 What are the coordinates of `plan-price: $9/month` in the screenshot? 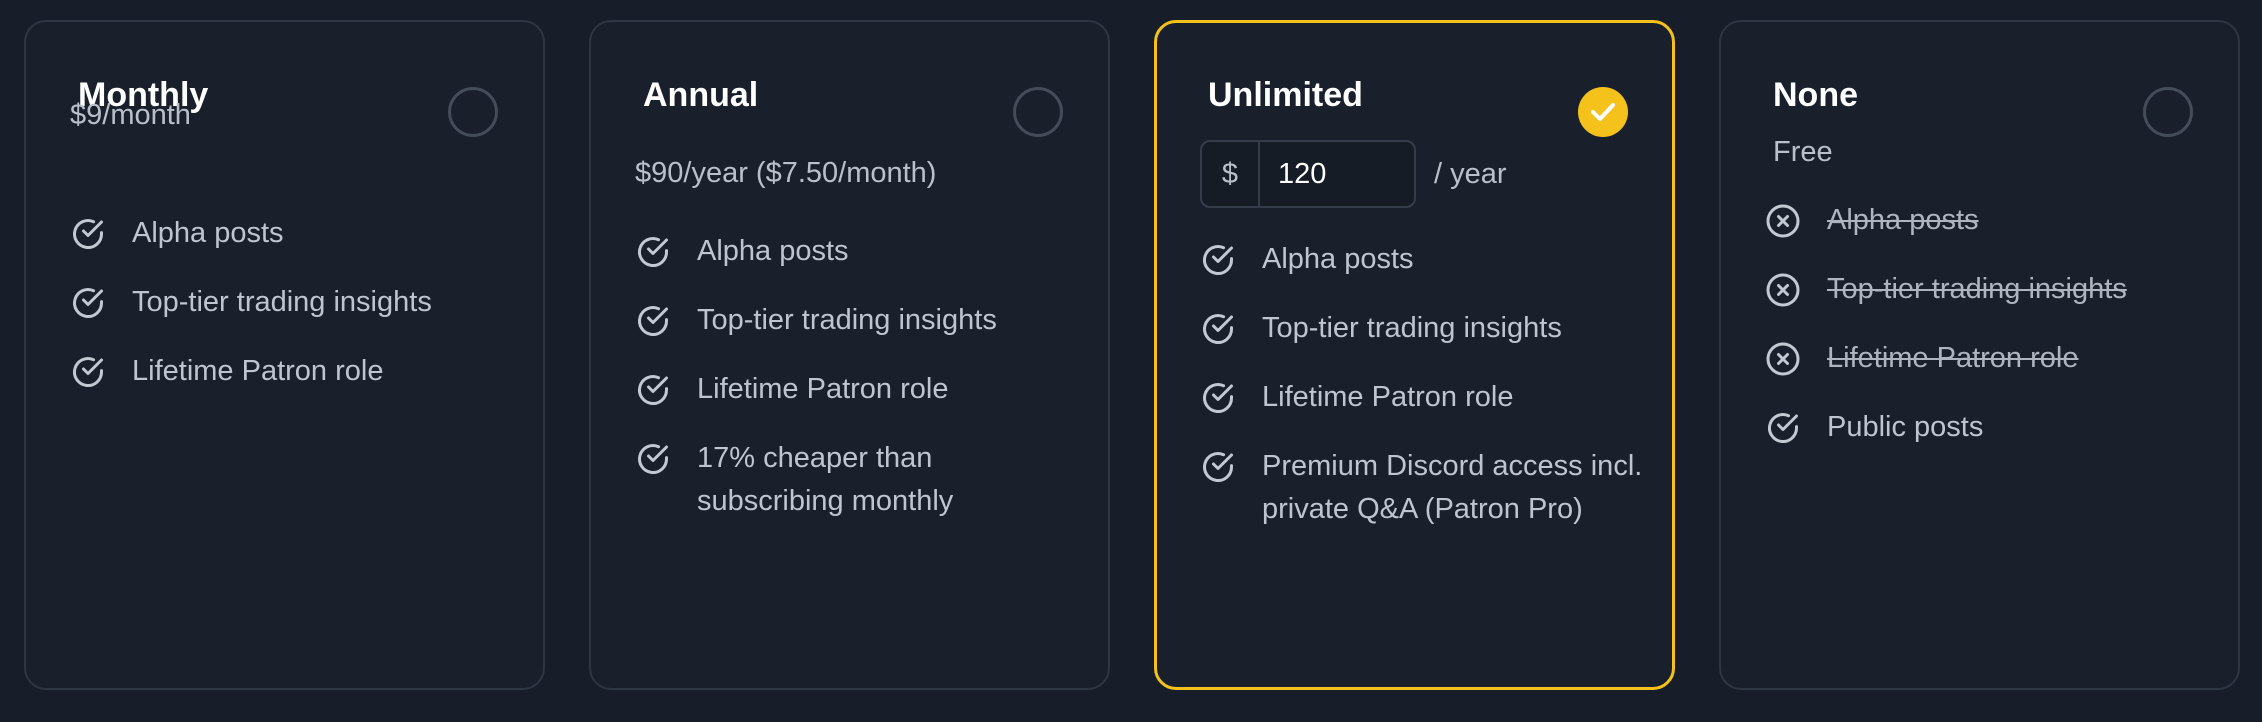 It's located at (130, 115).